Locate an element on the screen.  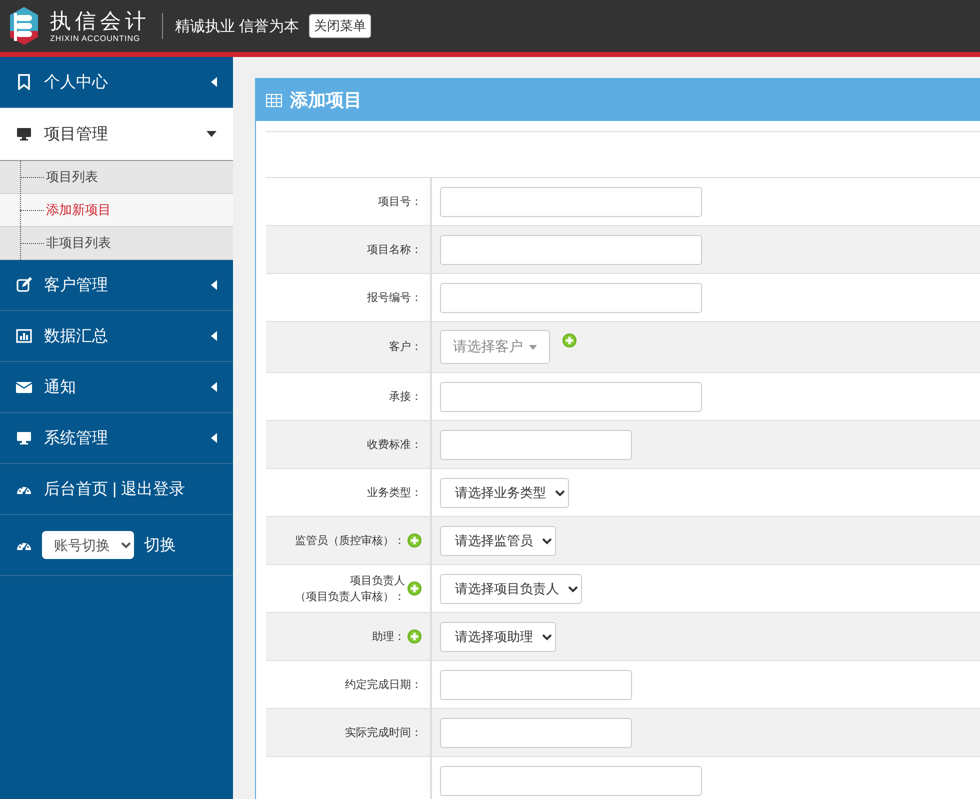
field-label: 约定完成日期： is located at coordinates (383, 685).